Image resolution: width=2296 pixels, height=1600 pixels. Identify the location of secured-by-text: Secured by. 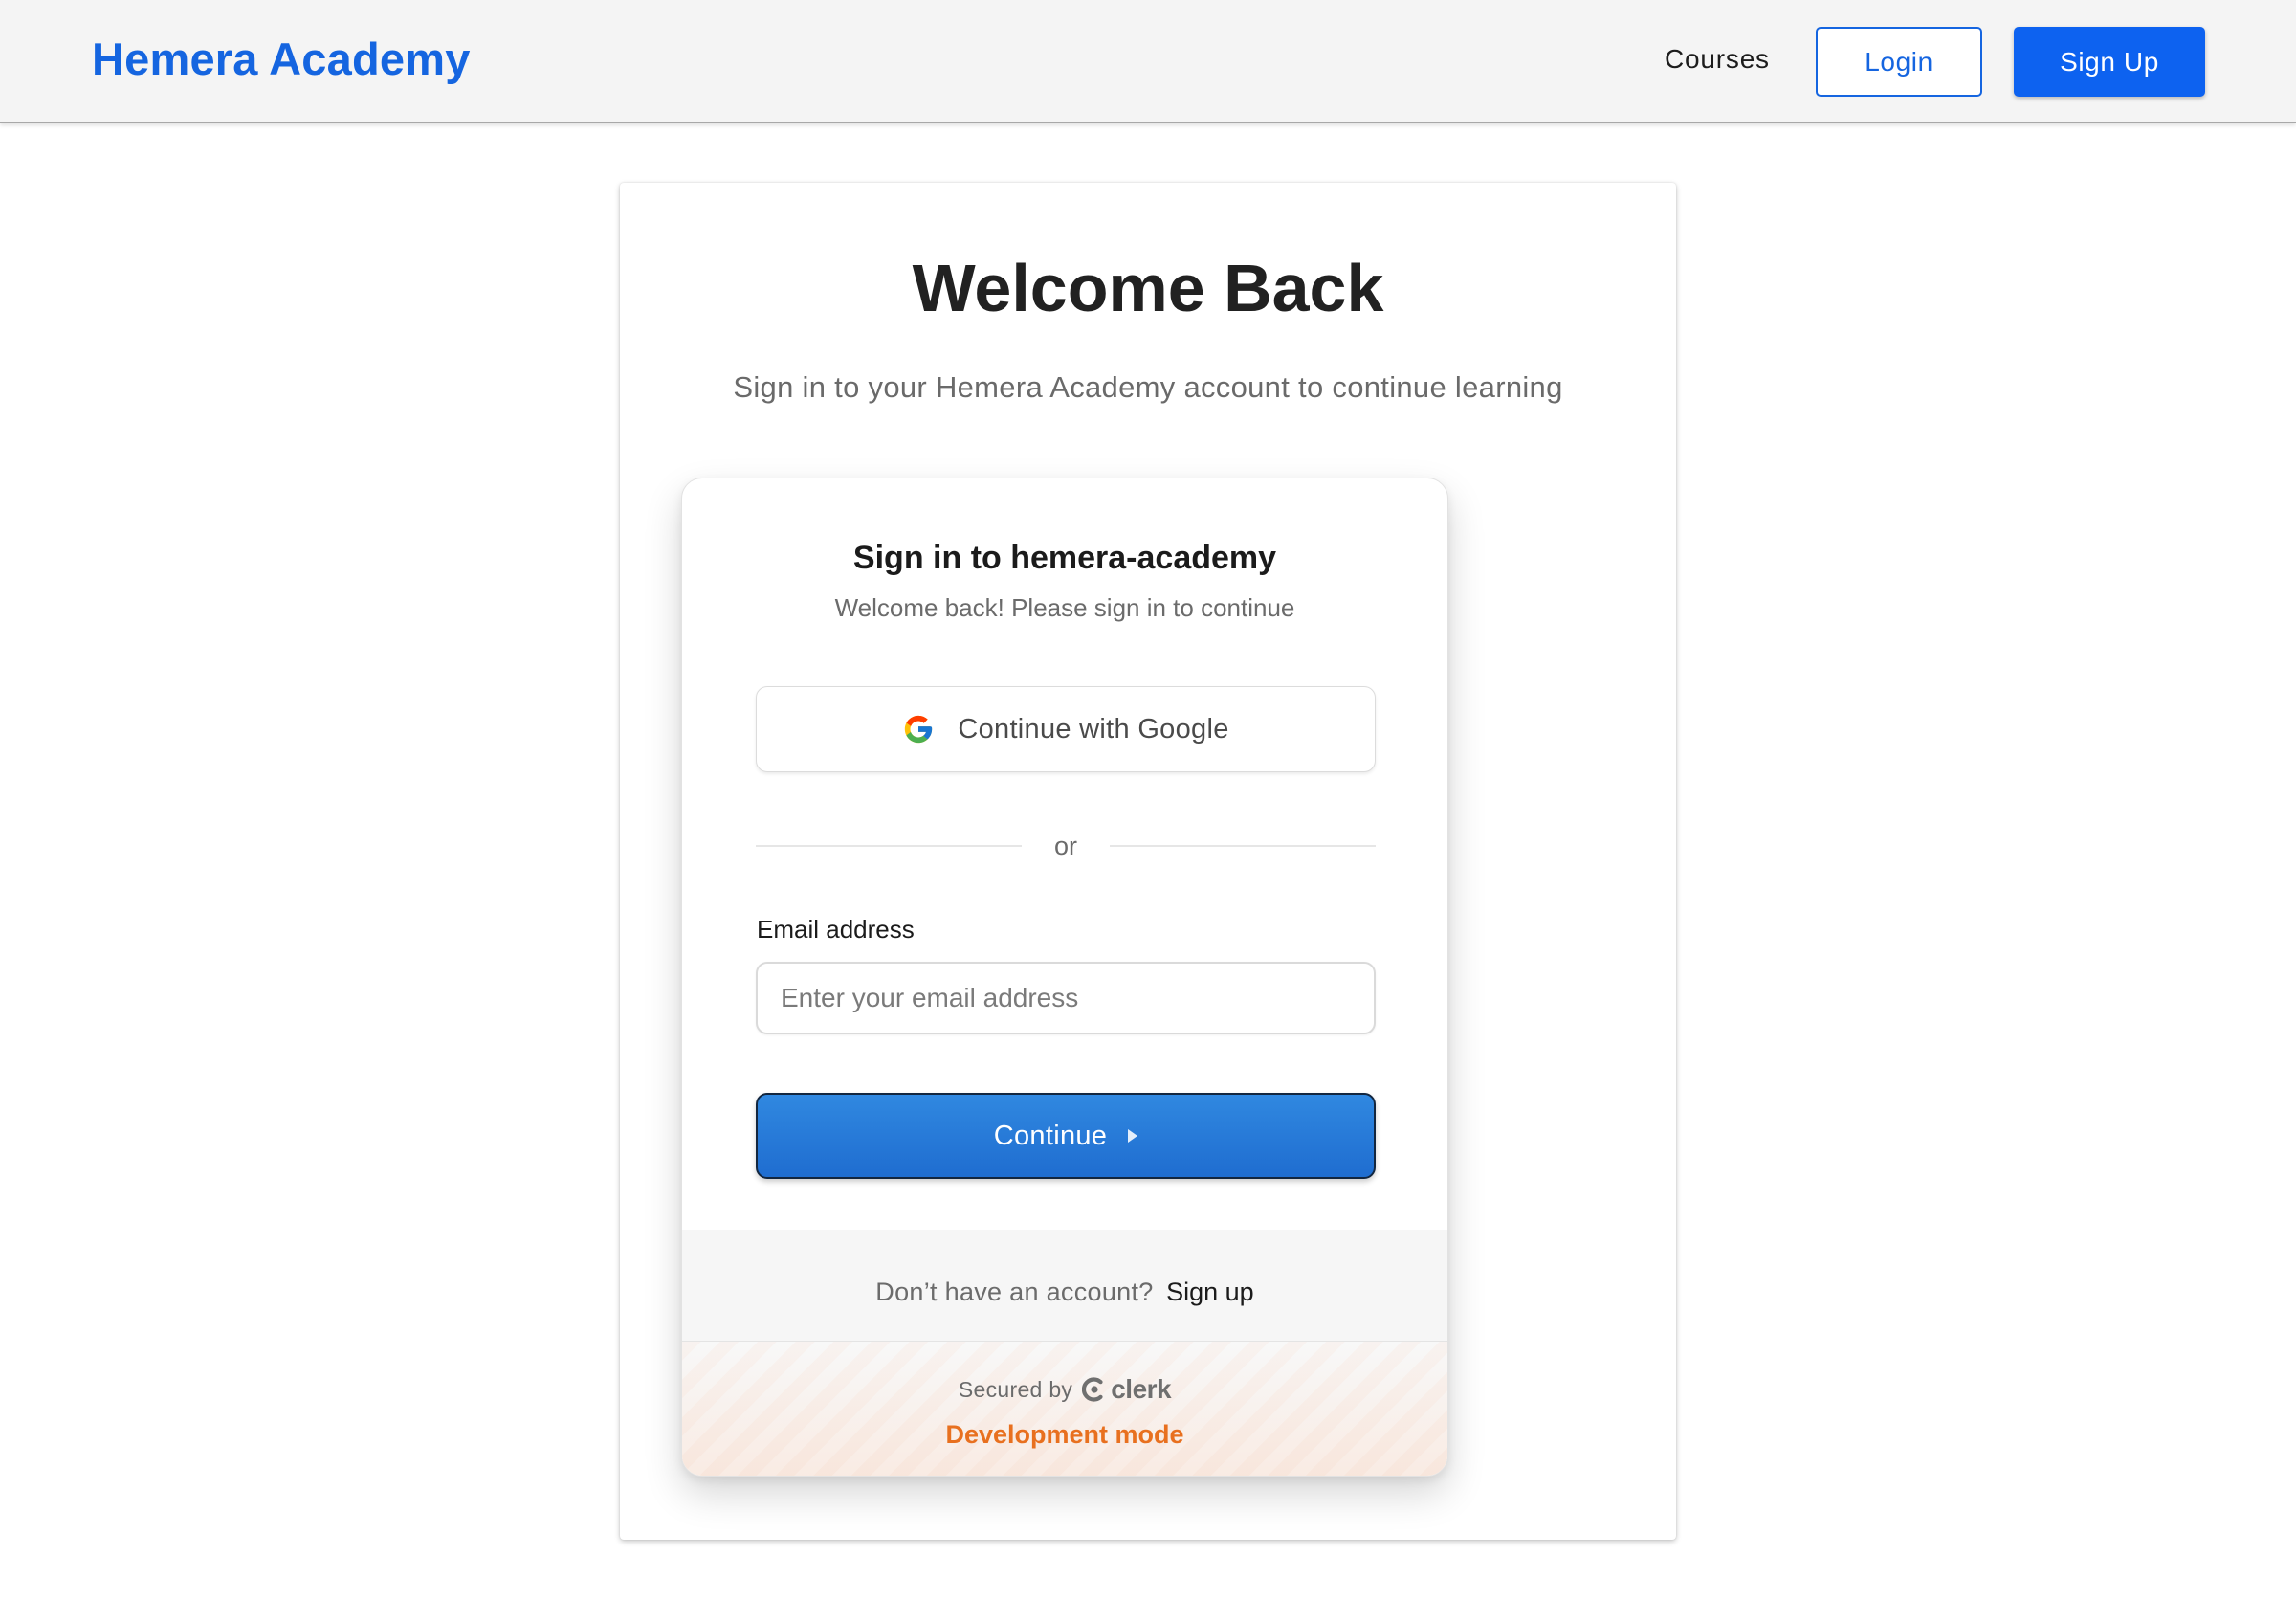
(1016, 1389).